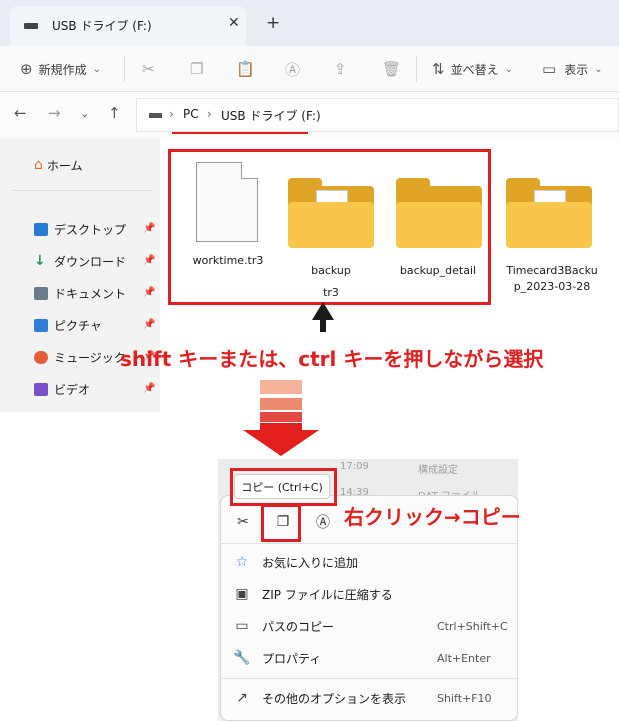 The width and height of the screenshot is (619, 721). I want to click on file-name-line2: p_2023-03-28, so click(552, 286).